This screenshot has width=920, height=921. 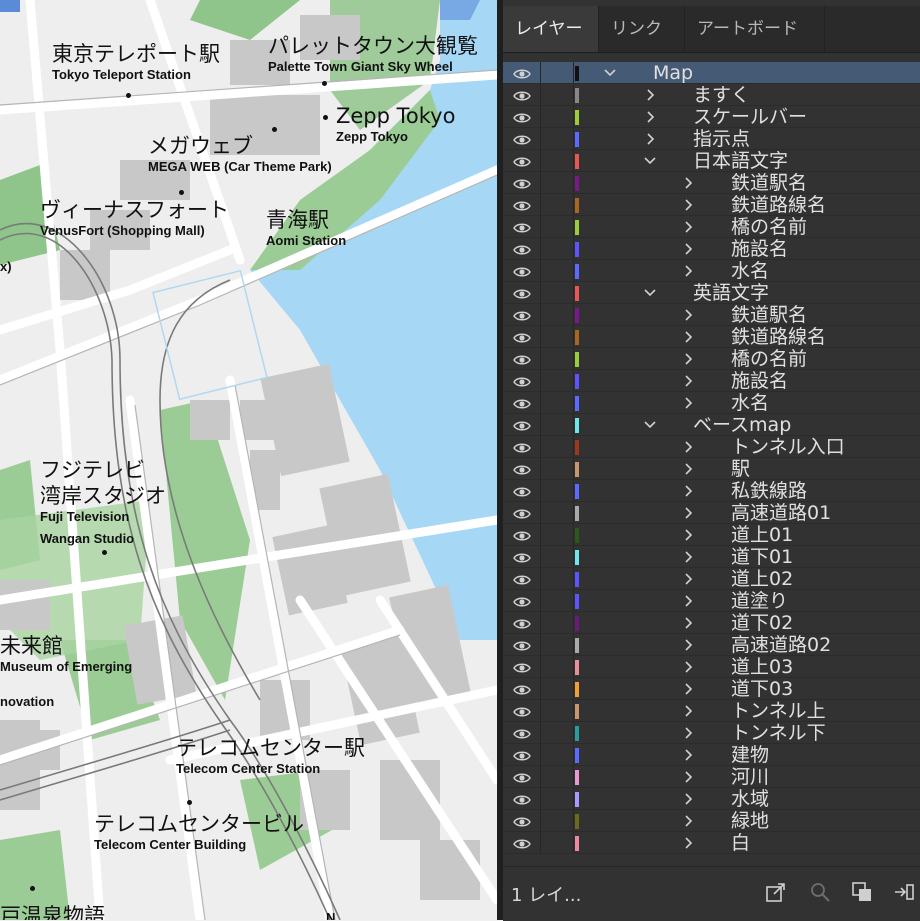 I want to click on layer-row: 道下02, so click(x=711, y=623).